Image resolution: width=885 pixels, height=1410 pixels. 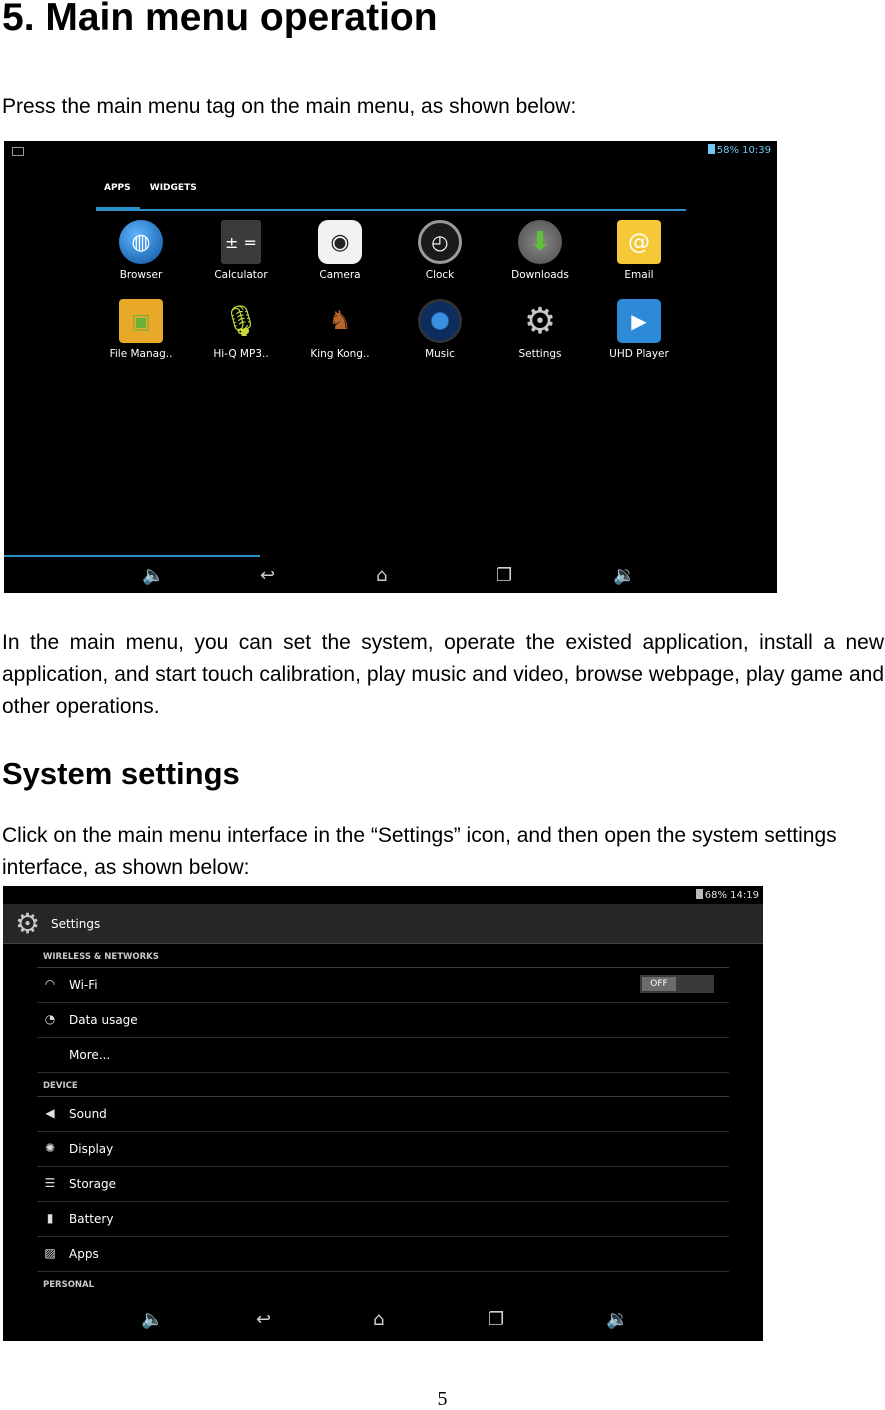 What do you see at coordinates (383, 1085) in the screenshot?
I see `category-device: DEVICE` at bounding box center [383, 1085].